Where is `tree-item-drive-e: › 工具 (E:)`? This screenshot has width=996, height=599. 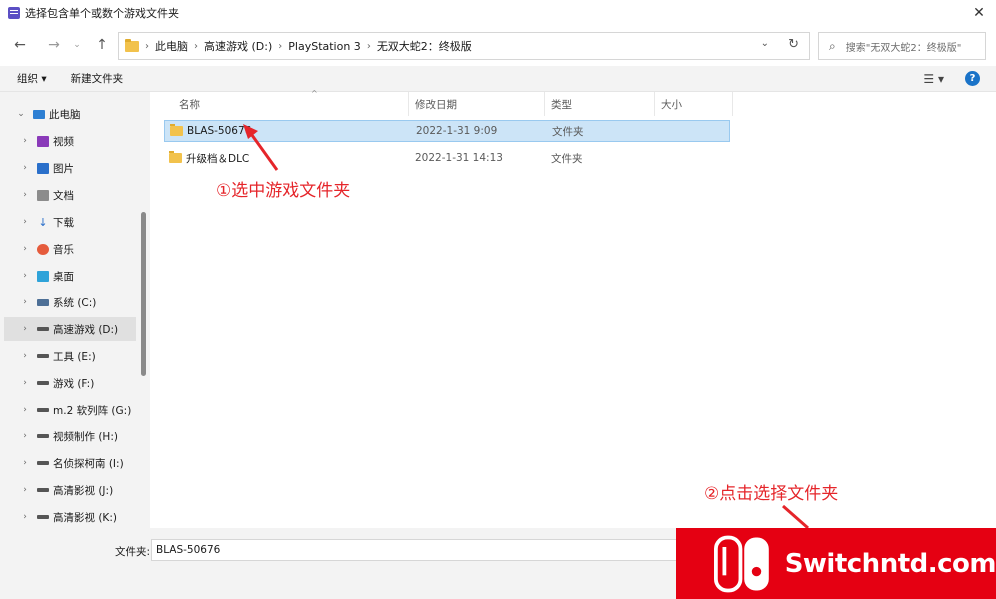 tree-item-drive-e: › 工具 (E:) is located at coordinates (70, 356).